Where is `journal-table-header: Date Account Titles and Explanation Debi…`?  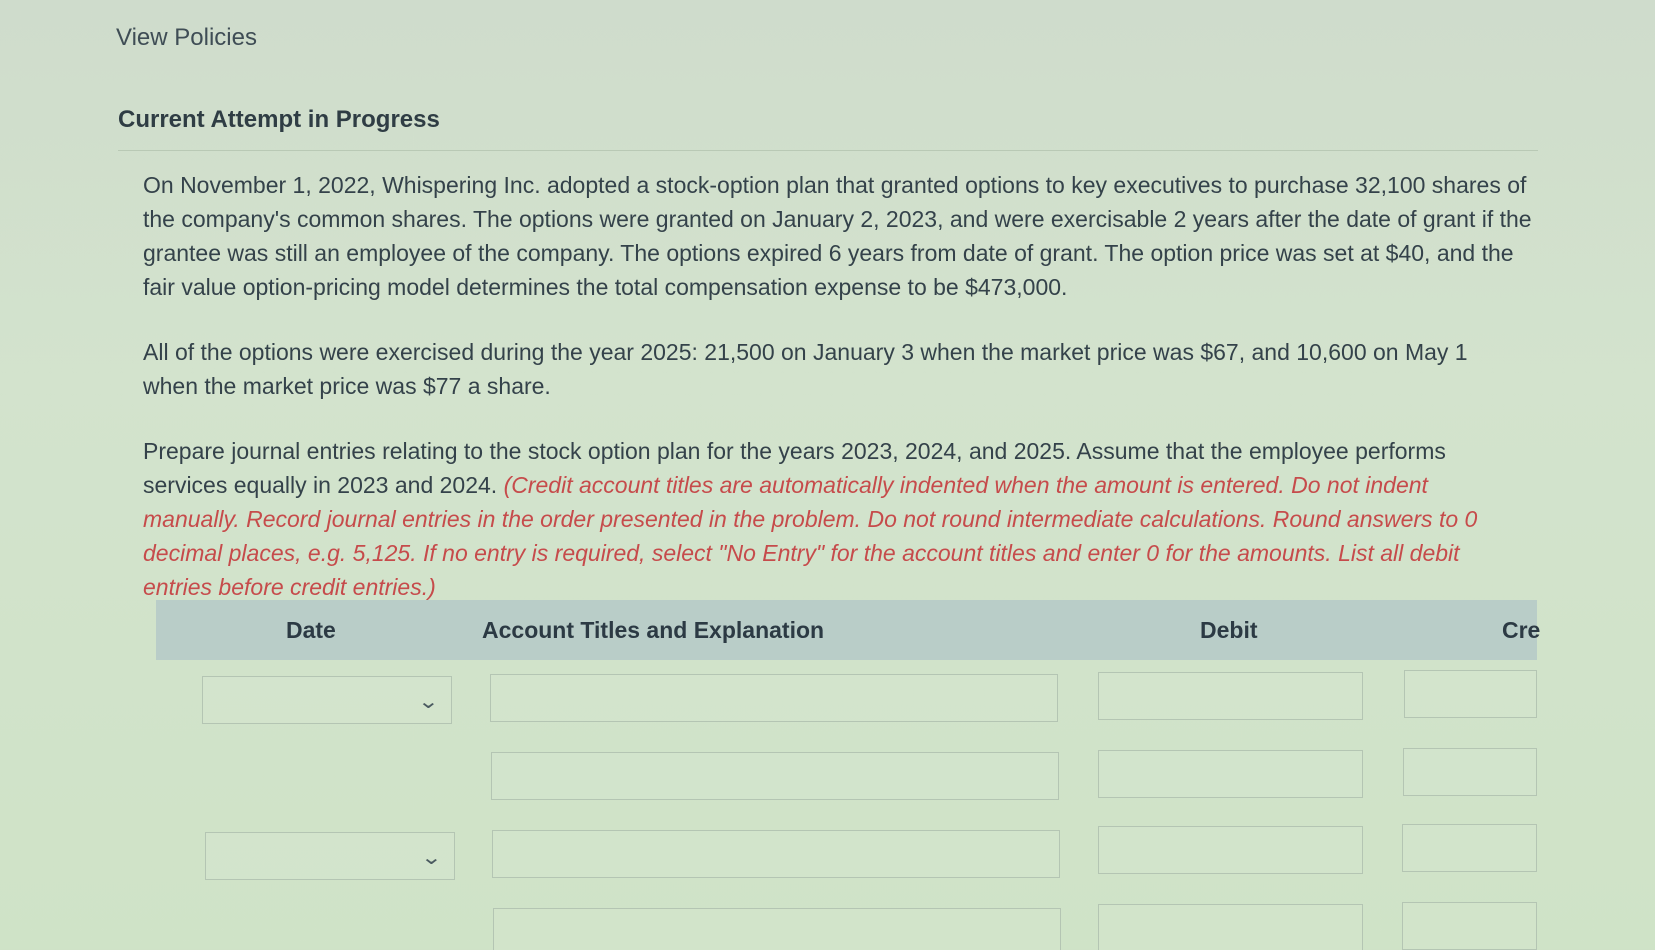 journal-table-header: Date Account Titles and Explanation Debi… is located at coordinates (848, 630).